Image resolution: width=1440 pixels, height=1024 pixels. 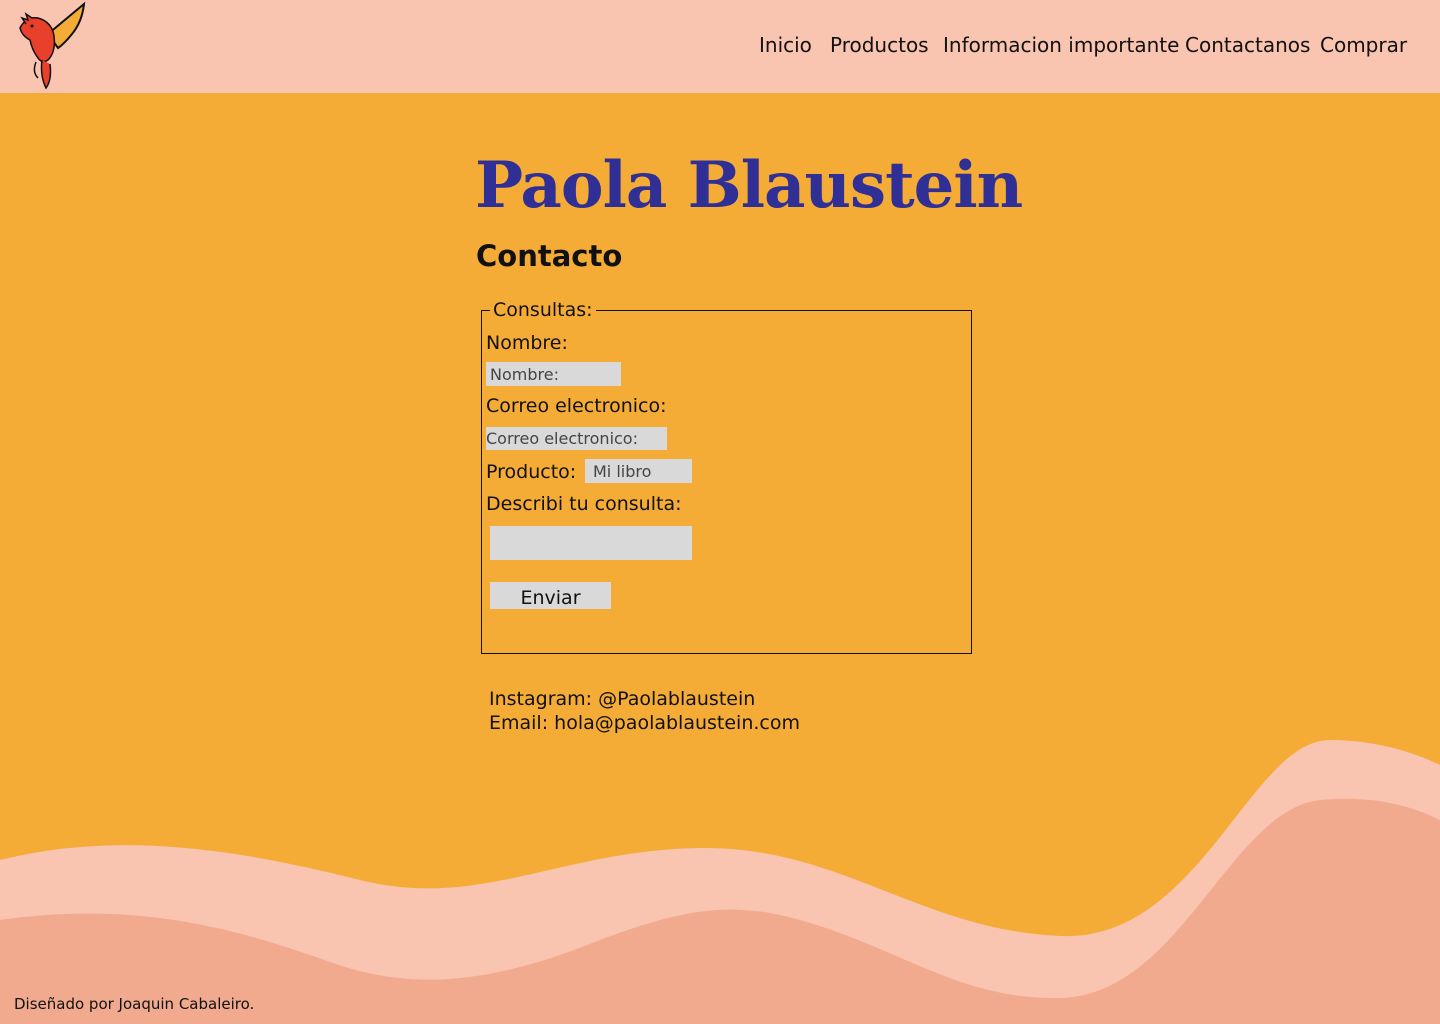 I want to click on nav-item-comprar: Comprar, so click(x=1363, y=45).